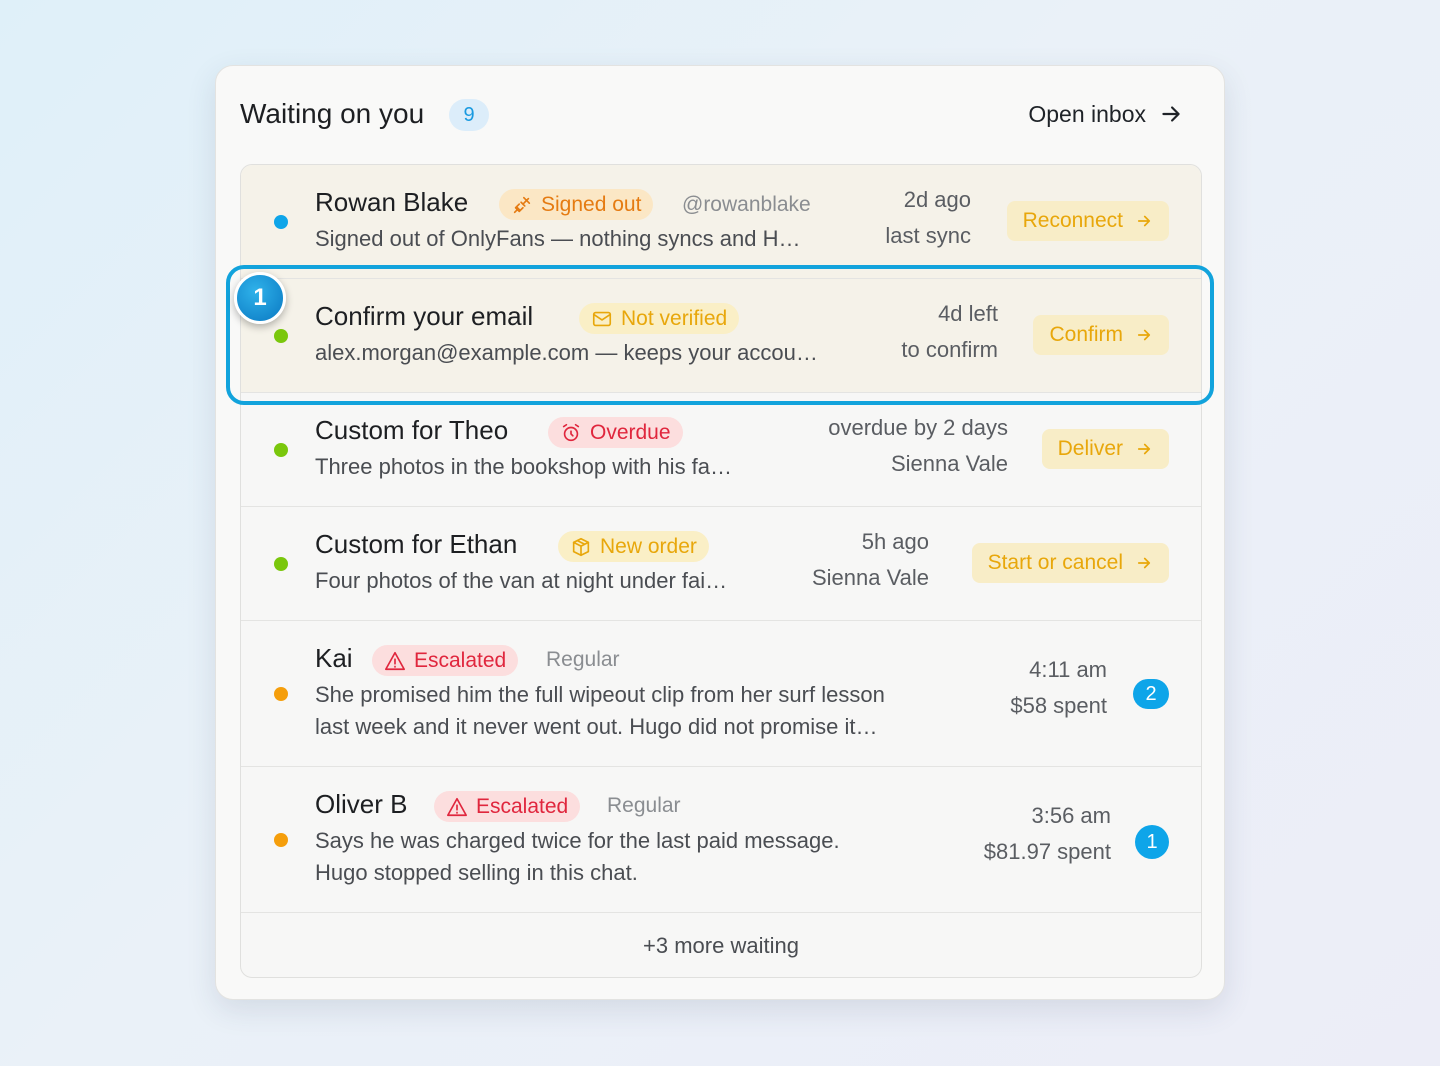 The image size is (1440, 1066). What do you see at coordinates (1058, 705) in the screenshot?
I see `item-subtext: $58 spent` at bounding box center [1058, 705].